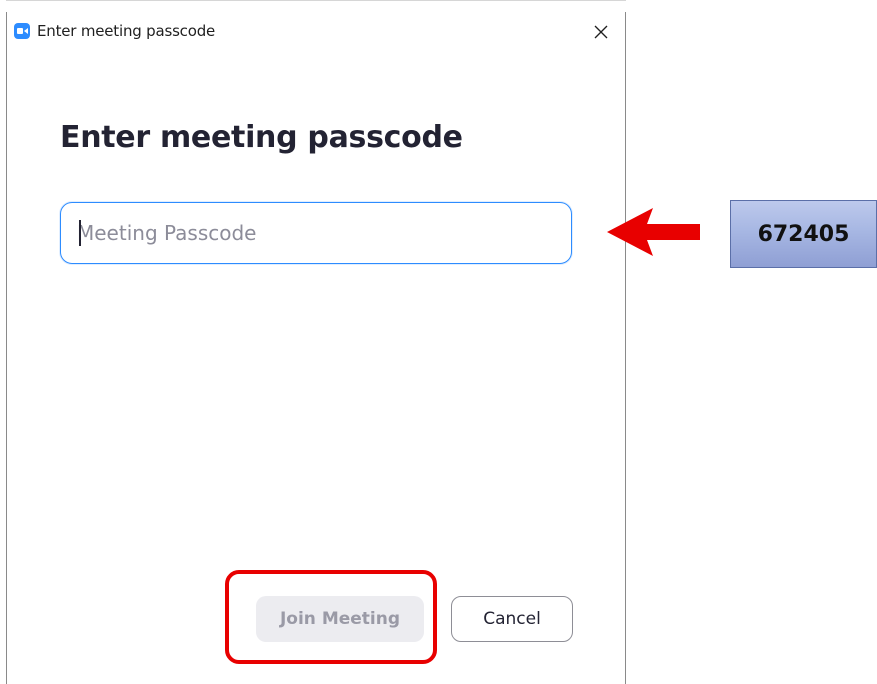 This screenshot has height=684, width=877. What do you see at coordinates (261, 137) in the screenshot?
I see `dialog-heading: Enter meeting passcode` at bounding box center [261, 137].